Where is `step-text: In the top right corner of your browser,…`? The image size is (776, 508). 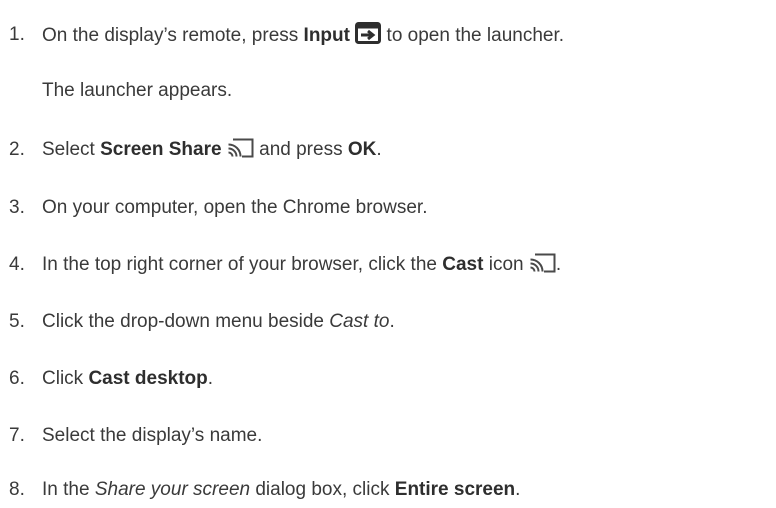
step-text: In the top right corner of your browser,… is located at coordinates (301, 266).